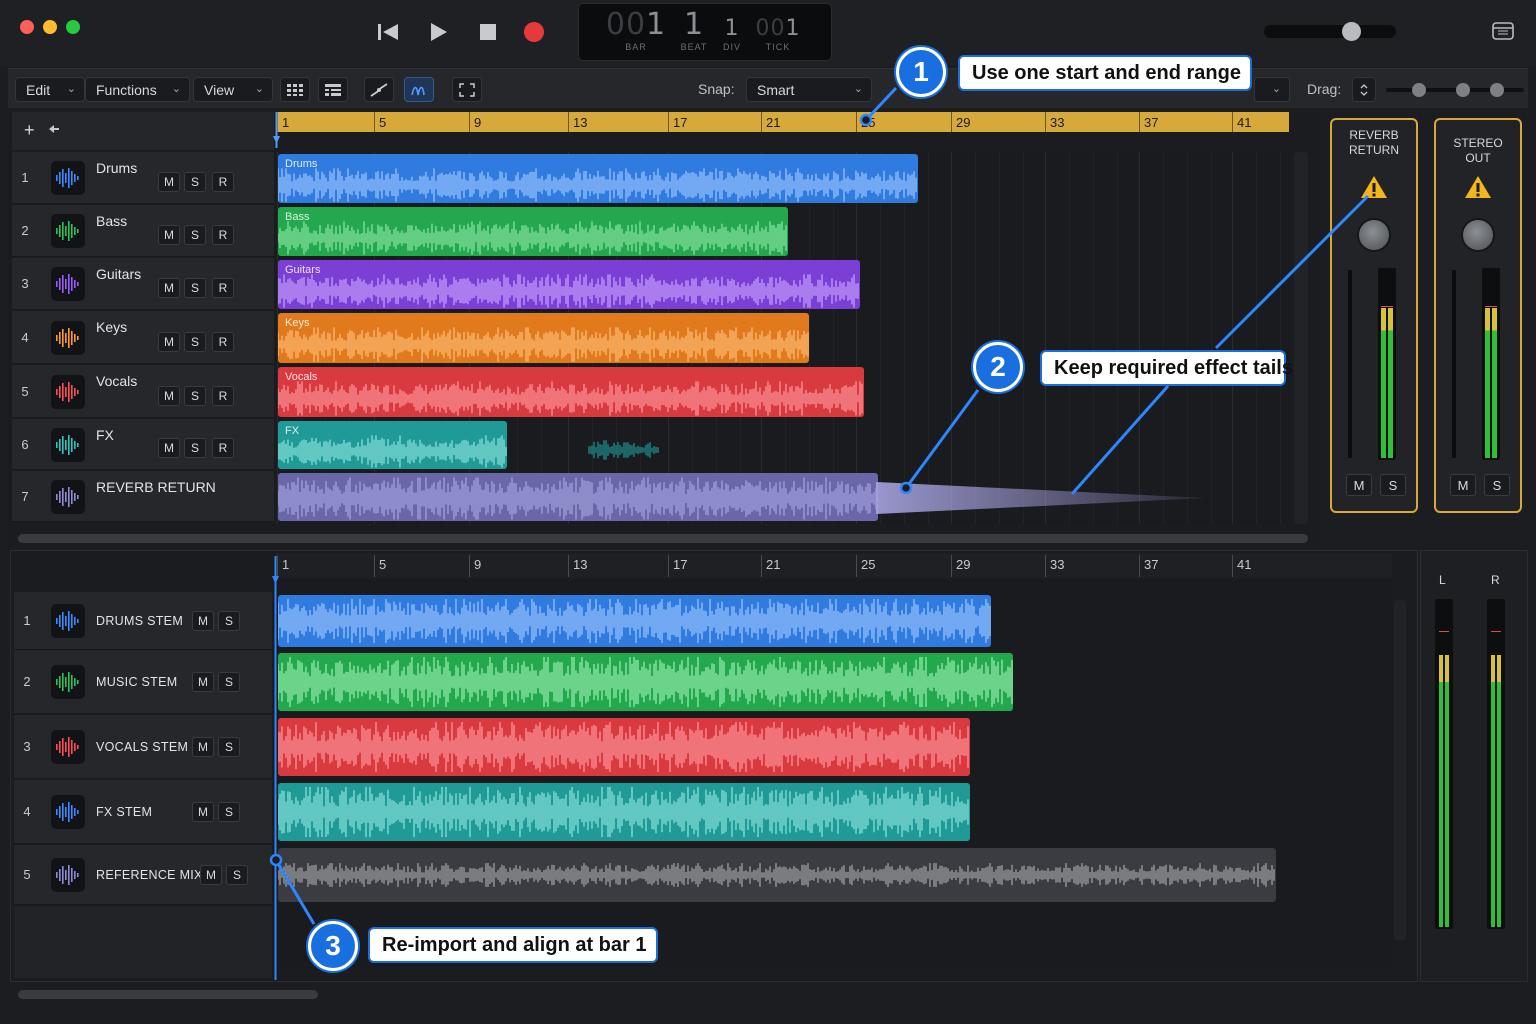 Image resolution: width=1536 pixels, height=1024 pixels. Describe the element at coordinates (233, 89) in the screenshot. I see `view-menu: View ⌄` at that location.